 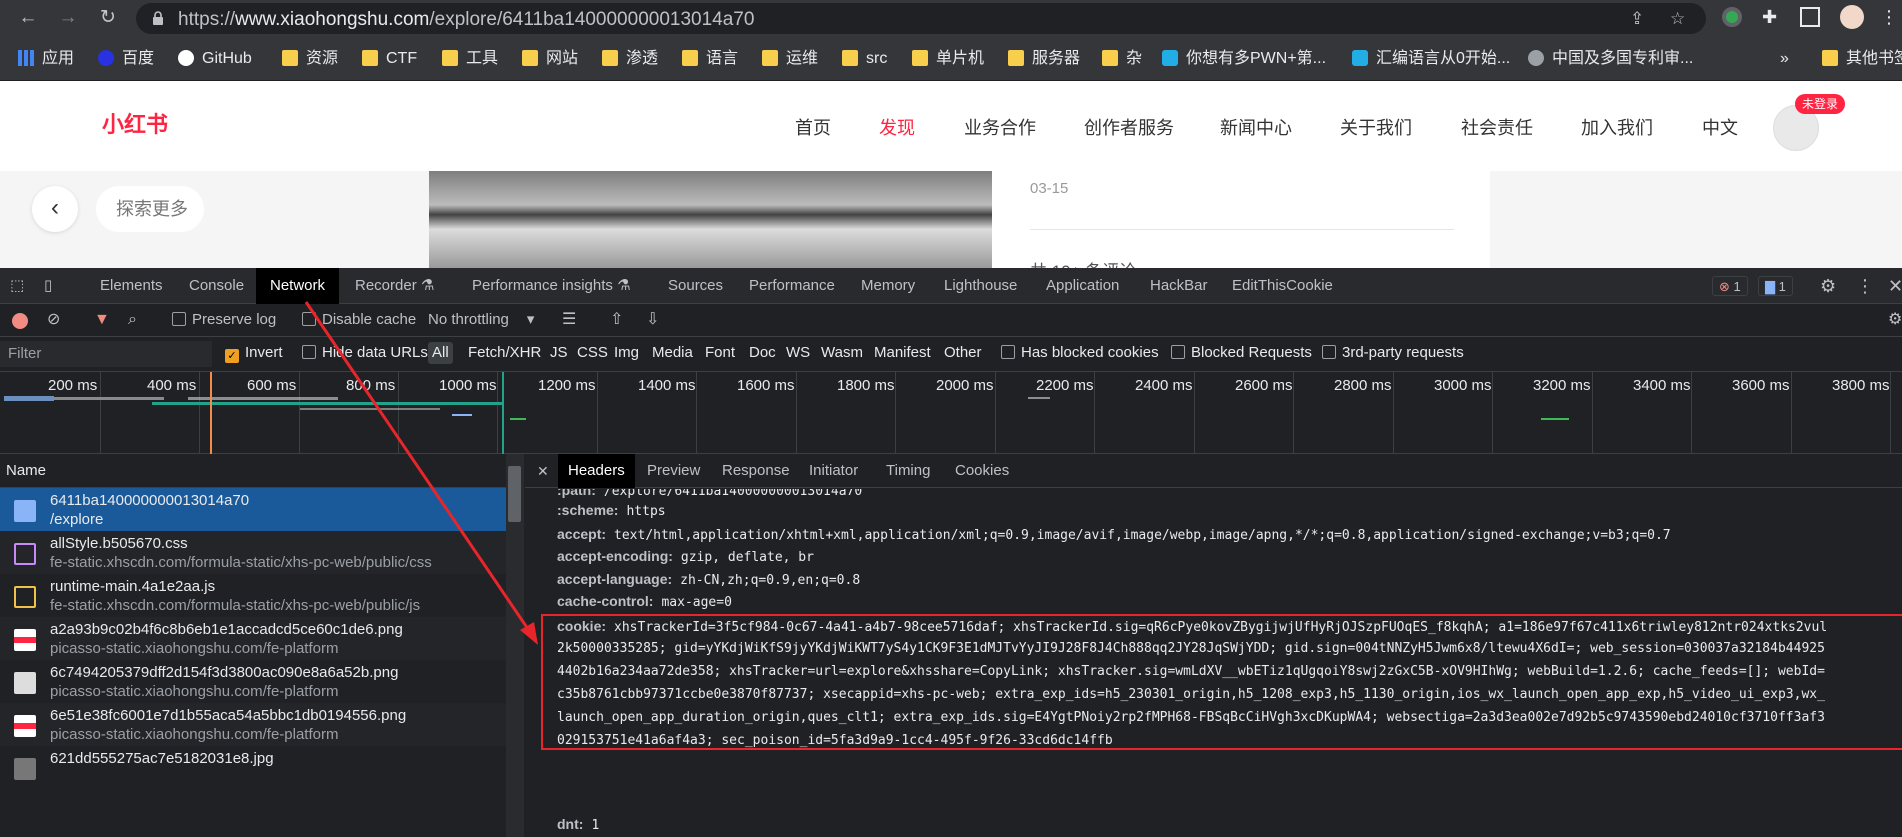 I want to click on devtools-menu-icon: ⋮, so click(x=1865, y=286).